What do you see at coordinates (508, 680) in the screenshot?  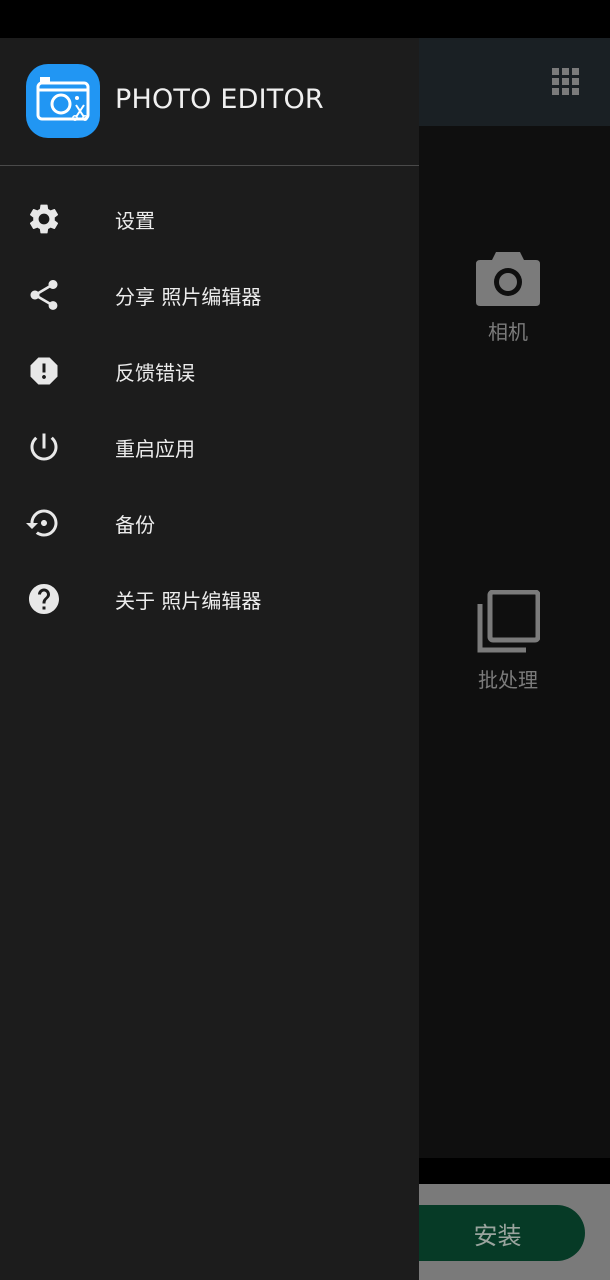 I see `batch-label: 批处理` at bounding box center [508, 680].